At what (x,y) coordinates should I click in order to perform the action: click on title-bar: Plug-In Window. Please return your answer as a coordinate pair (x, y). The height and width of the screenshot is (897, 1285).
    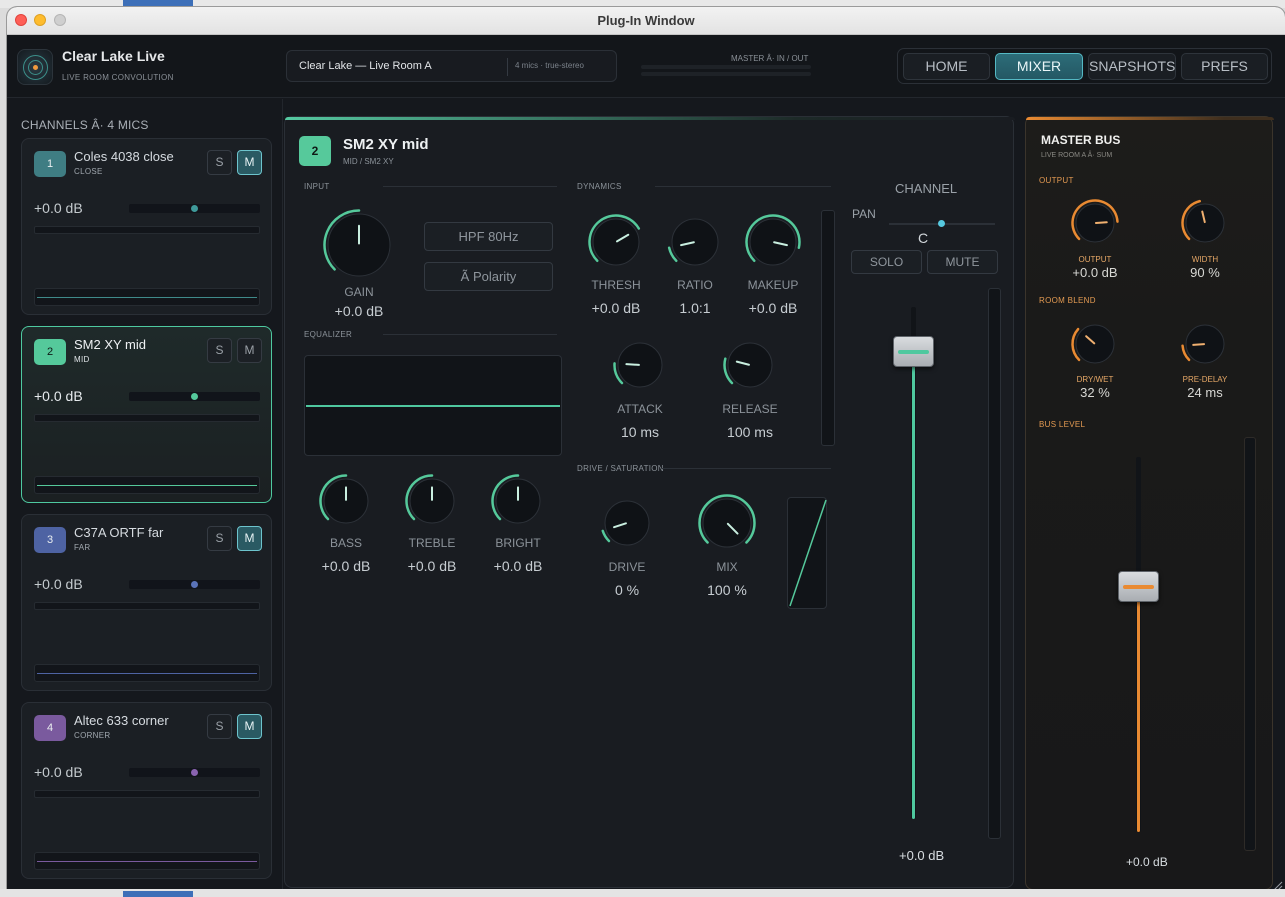
    Looking at the image, I should click on (646, 21).